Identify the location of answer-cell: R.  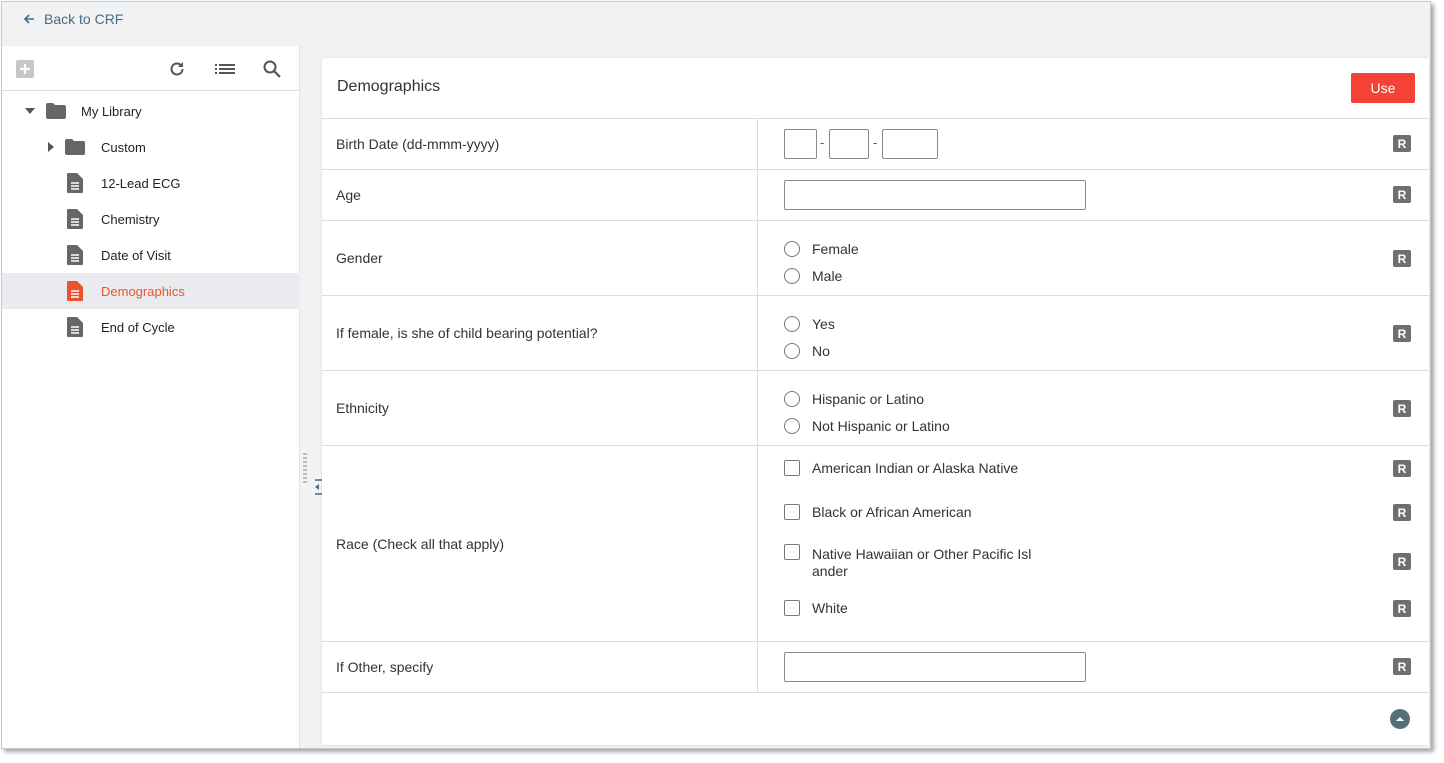
(1094, 195).